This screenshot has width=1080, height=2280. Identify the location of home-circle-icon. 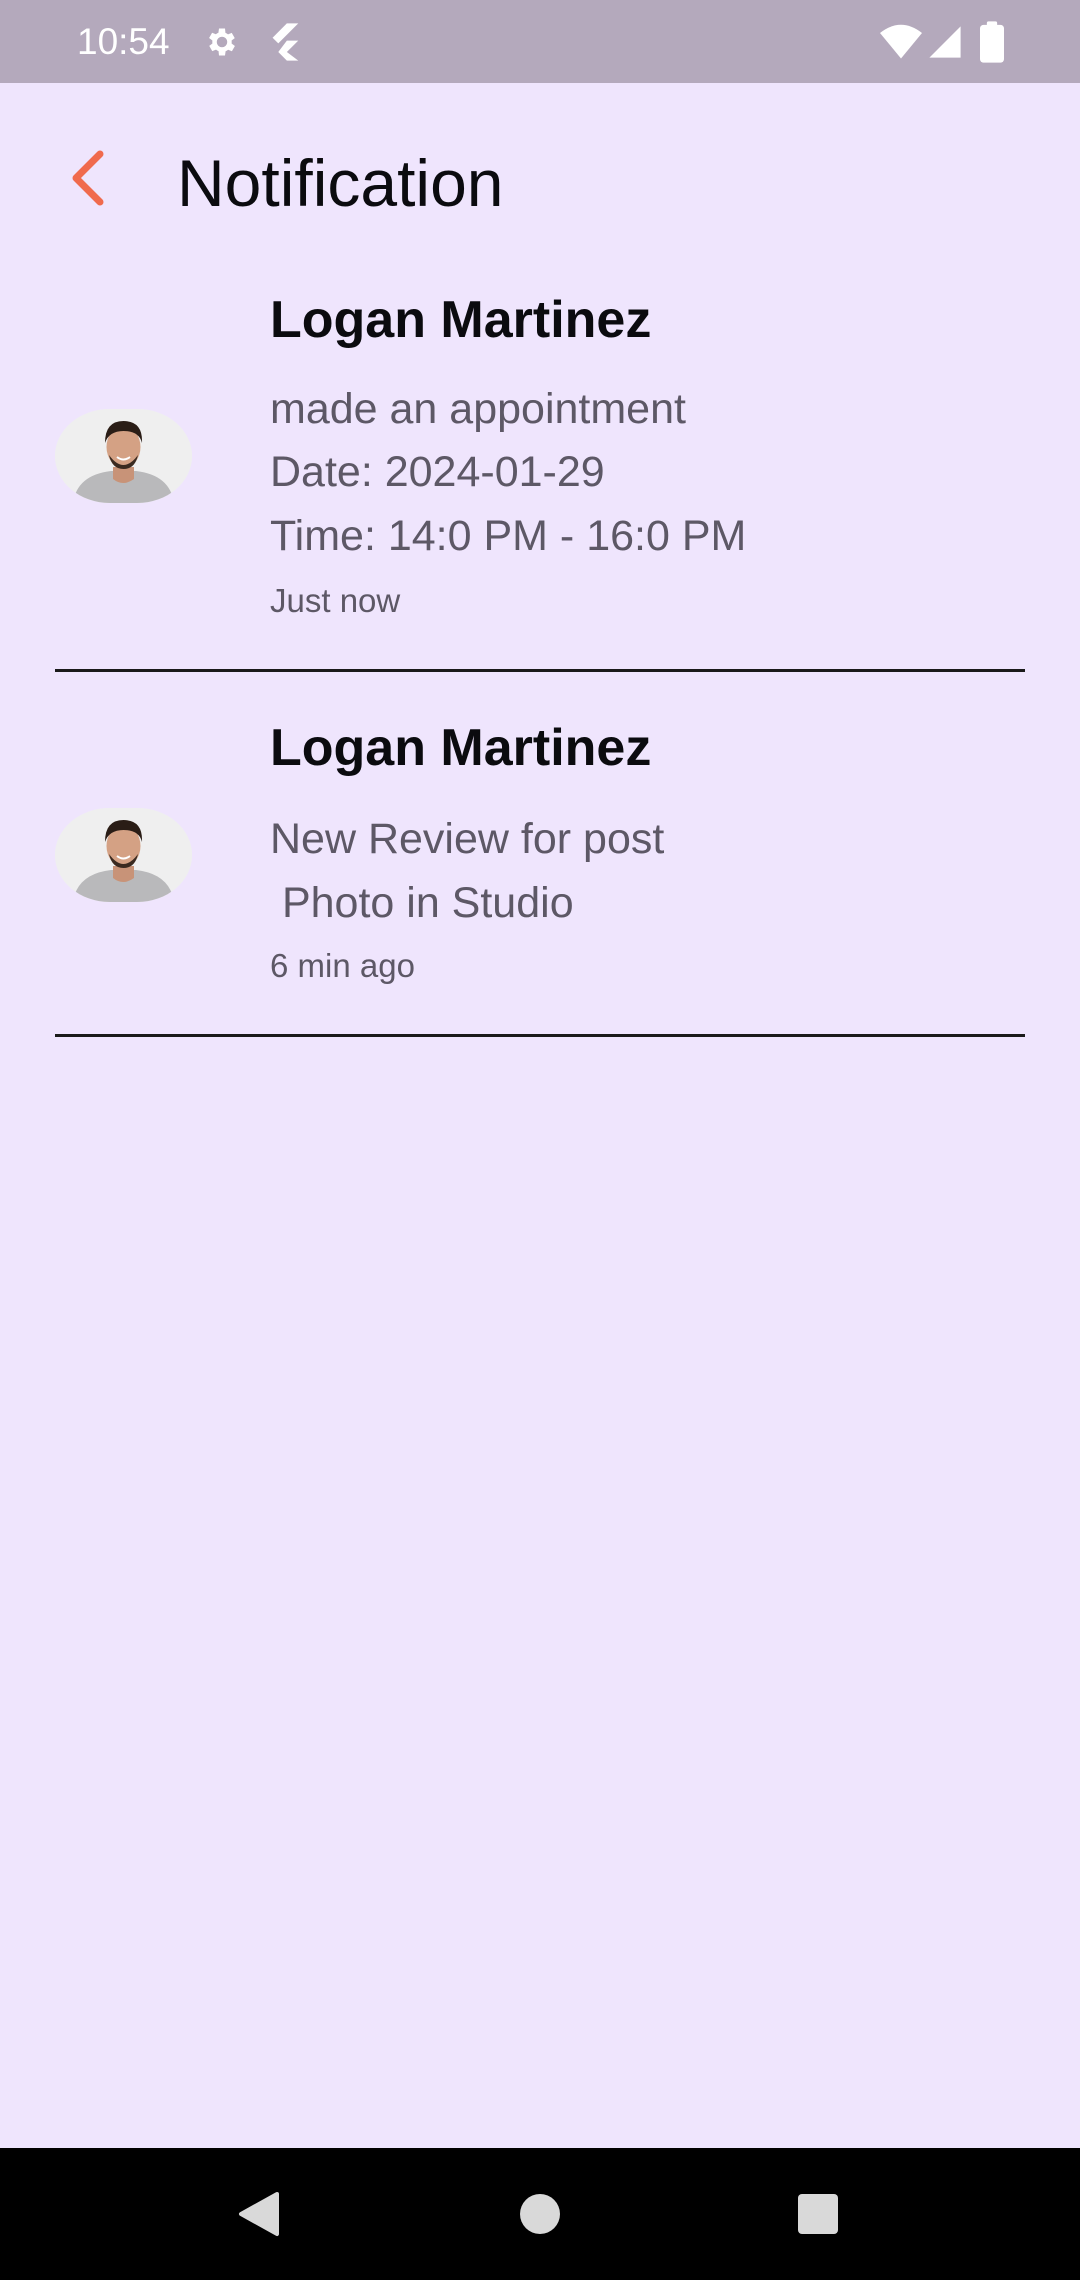
(540, 2214).